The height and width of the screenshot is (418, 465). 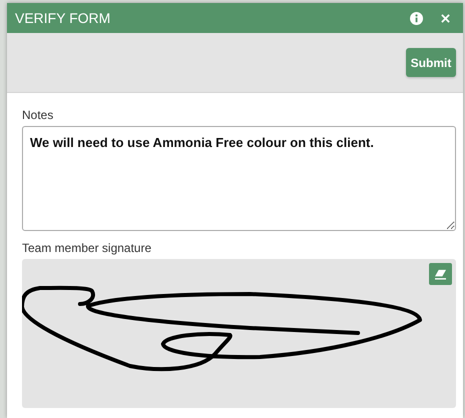 I want to click on window-title: VERIFY FORM, so click(x=63, y=18).